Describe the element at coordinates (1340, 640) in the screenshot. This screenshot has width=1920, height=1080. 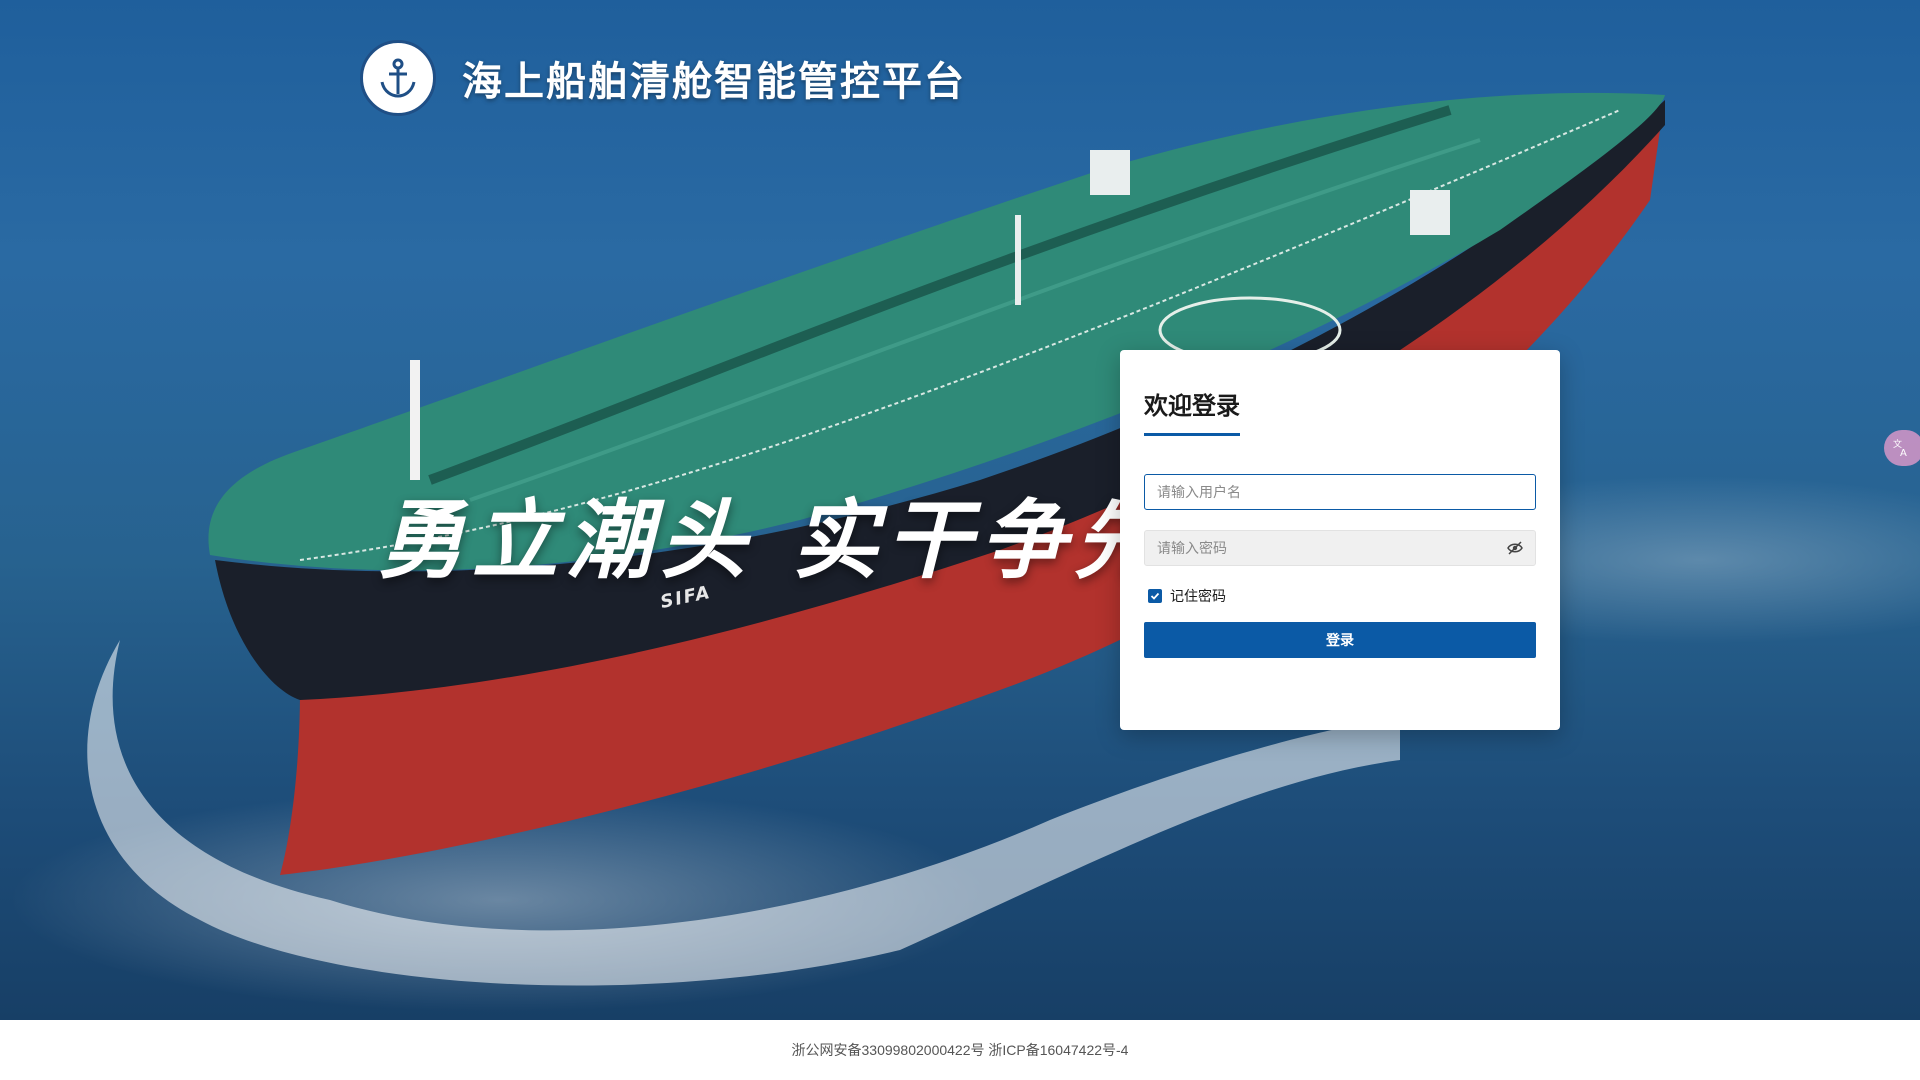
I see `login-button: 登录` at that location.